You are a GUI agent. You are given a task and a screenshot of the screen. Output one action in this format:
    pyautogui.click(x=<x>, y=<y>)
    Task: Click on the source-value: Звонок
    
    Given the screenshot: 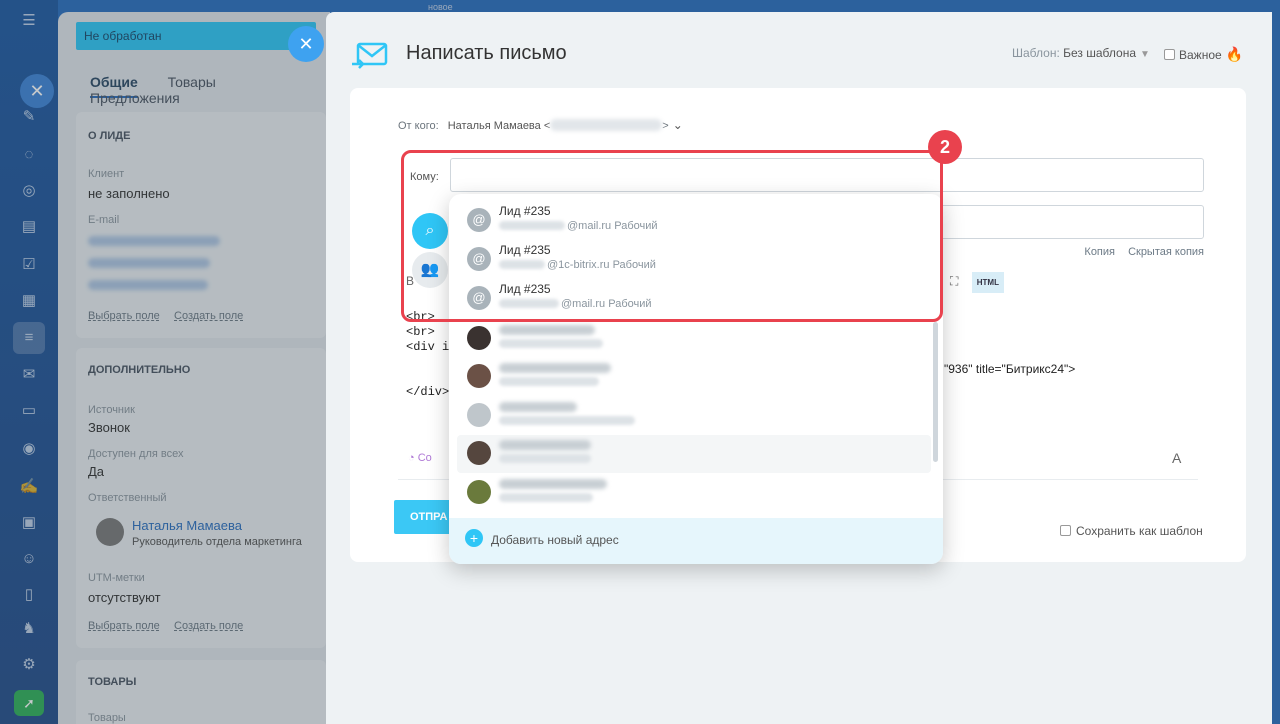 What is the action you would take?
    pyautogui.click(x=109, y=427)
    